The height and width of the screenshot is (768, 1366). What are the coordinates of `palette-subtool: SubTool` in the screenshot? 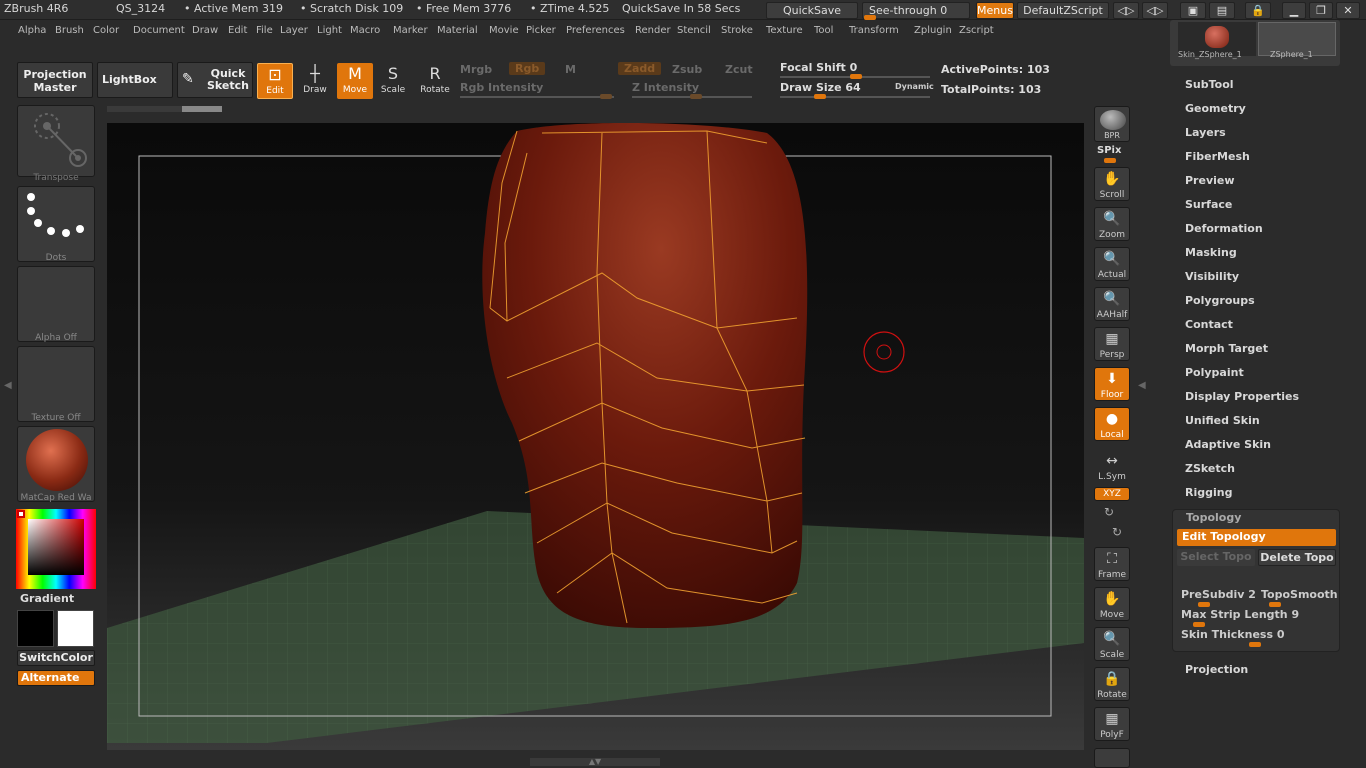 It's located at (1209, 84).